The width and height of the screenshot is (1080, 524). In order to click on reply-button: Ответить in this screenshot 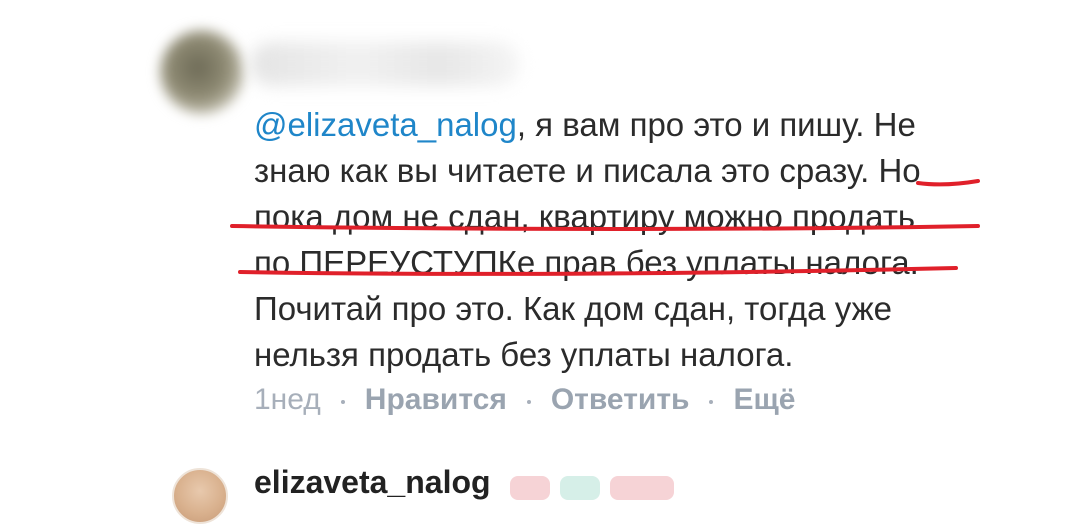, I will do `click(620, 400)`.